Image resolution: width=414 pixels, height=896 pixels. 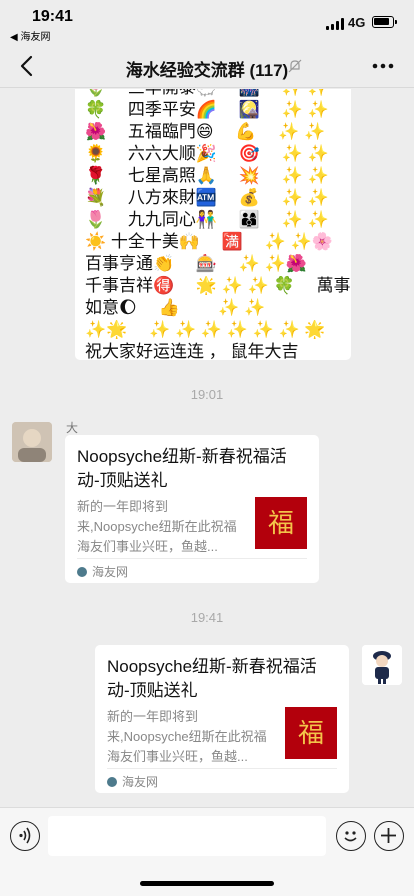 I want to click on emoji-icon, so click(x=351, y=836).